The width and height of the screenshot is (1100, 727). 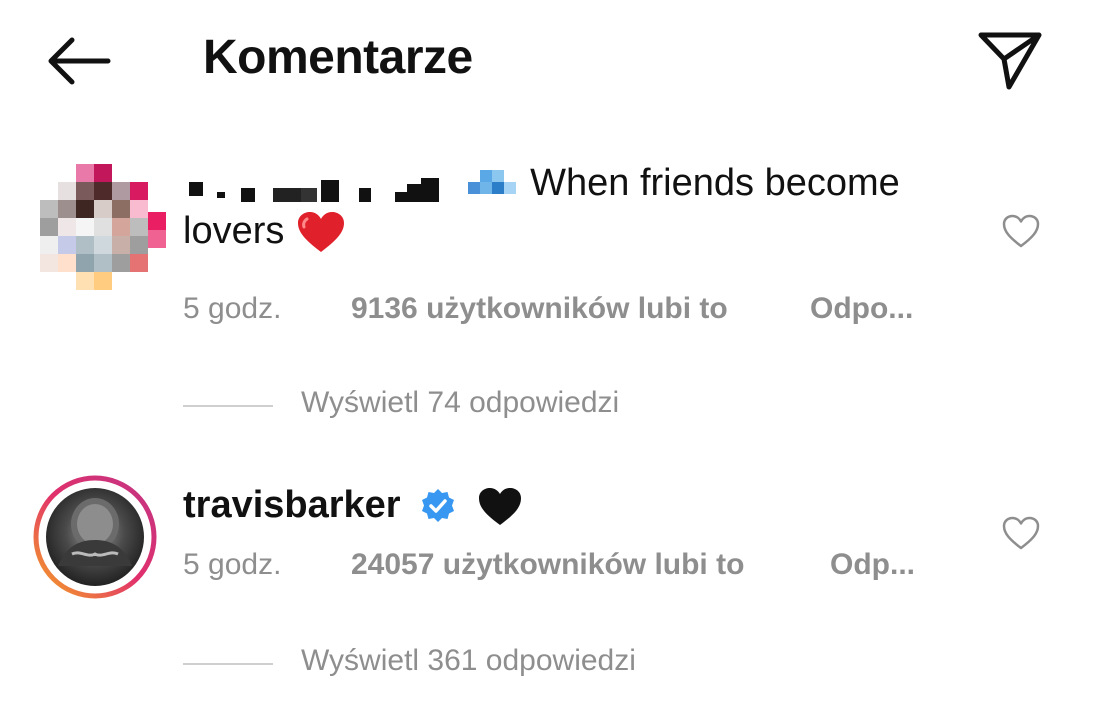 I want to click on back-button, so click(x=78, y=60).